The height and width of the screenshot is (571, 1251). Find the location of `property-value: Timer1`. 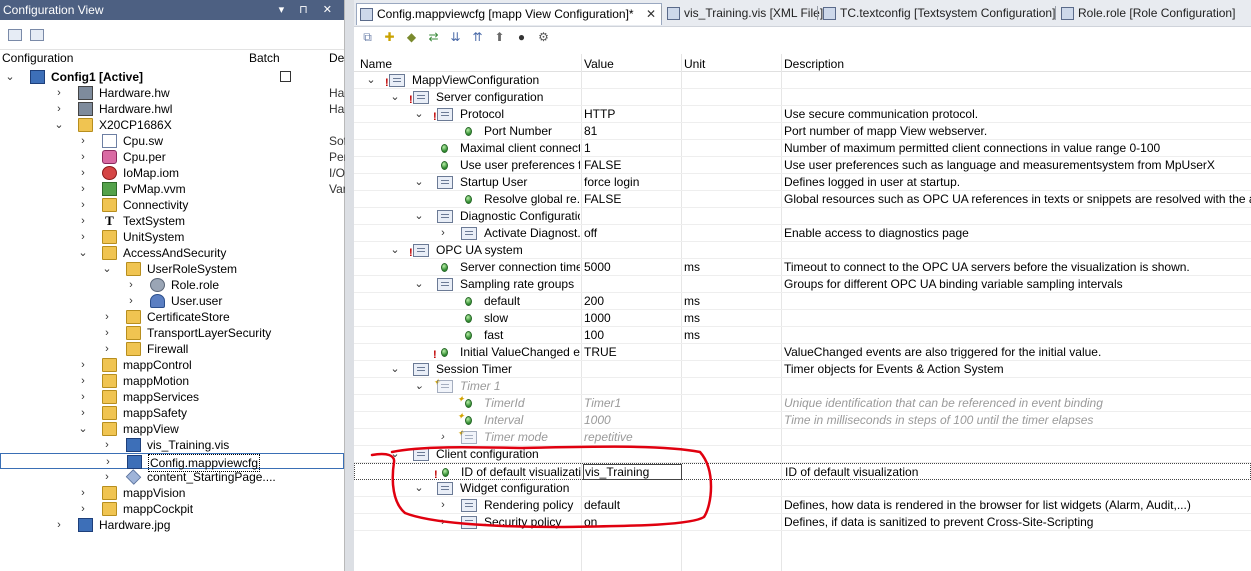

property-value: Timer1 is located at coordinates (632, 403).